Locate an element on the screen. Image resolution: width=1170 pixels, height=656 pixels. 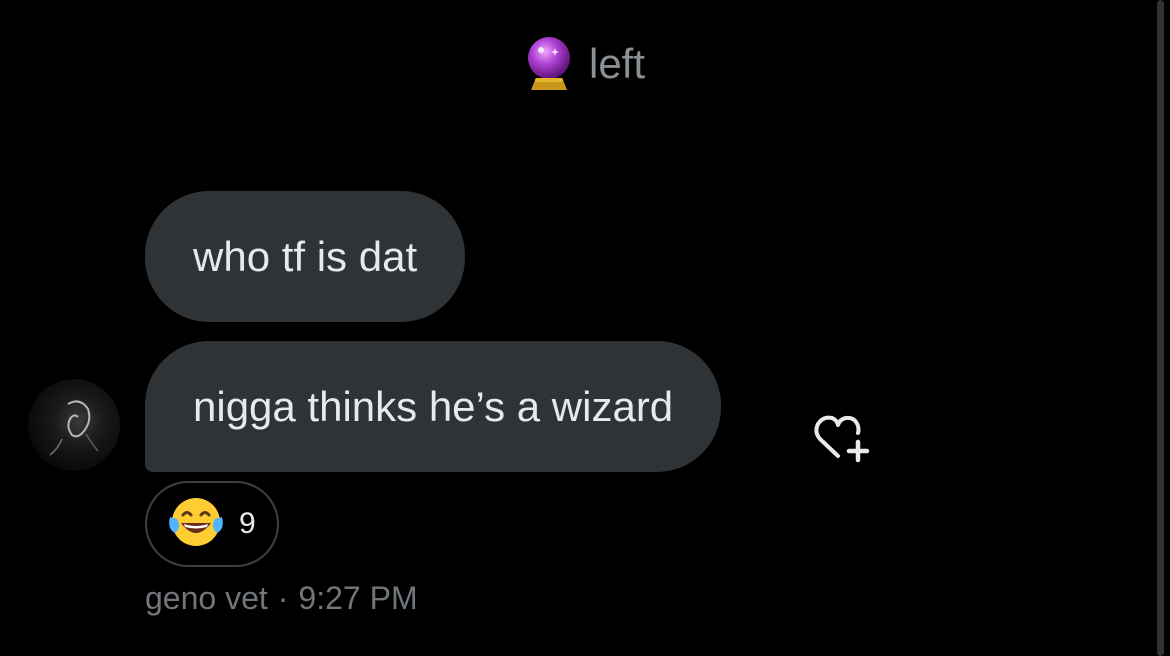
message-text: who tf is dat is located at coordinates (305, 256).